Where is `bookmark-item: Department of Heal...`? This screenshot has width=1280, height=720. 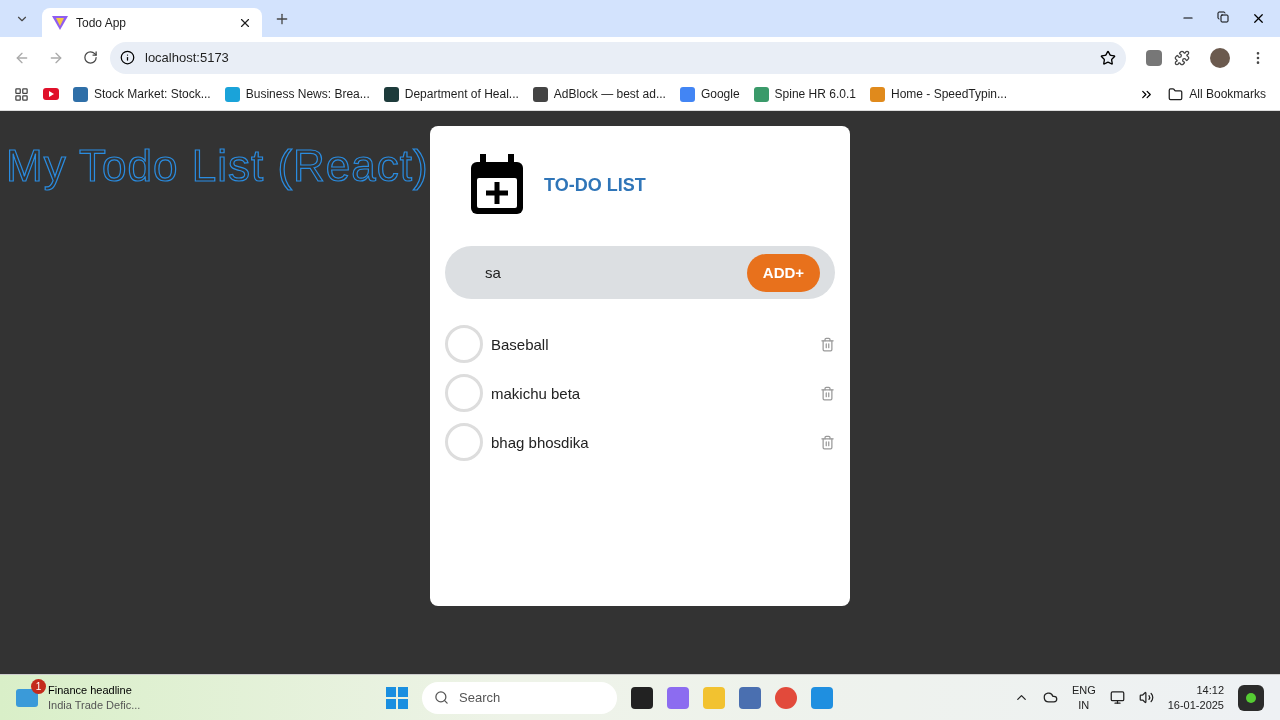
bookmark-item: Department of Heal... is located at coordinates (451, 94).